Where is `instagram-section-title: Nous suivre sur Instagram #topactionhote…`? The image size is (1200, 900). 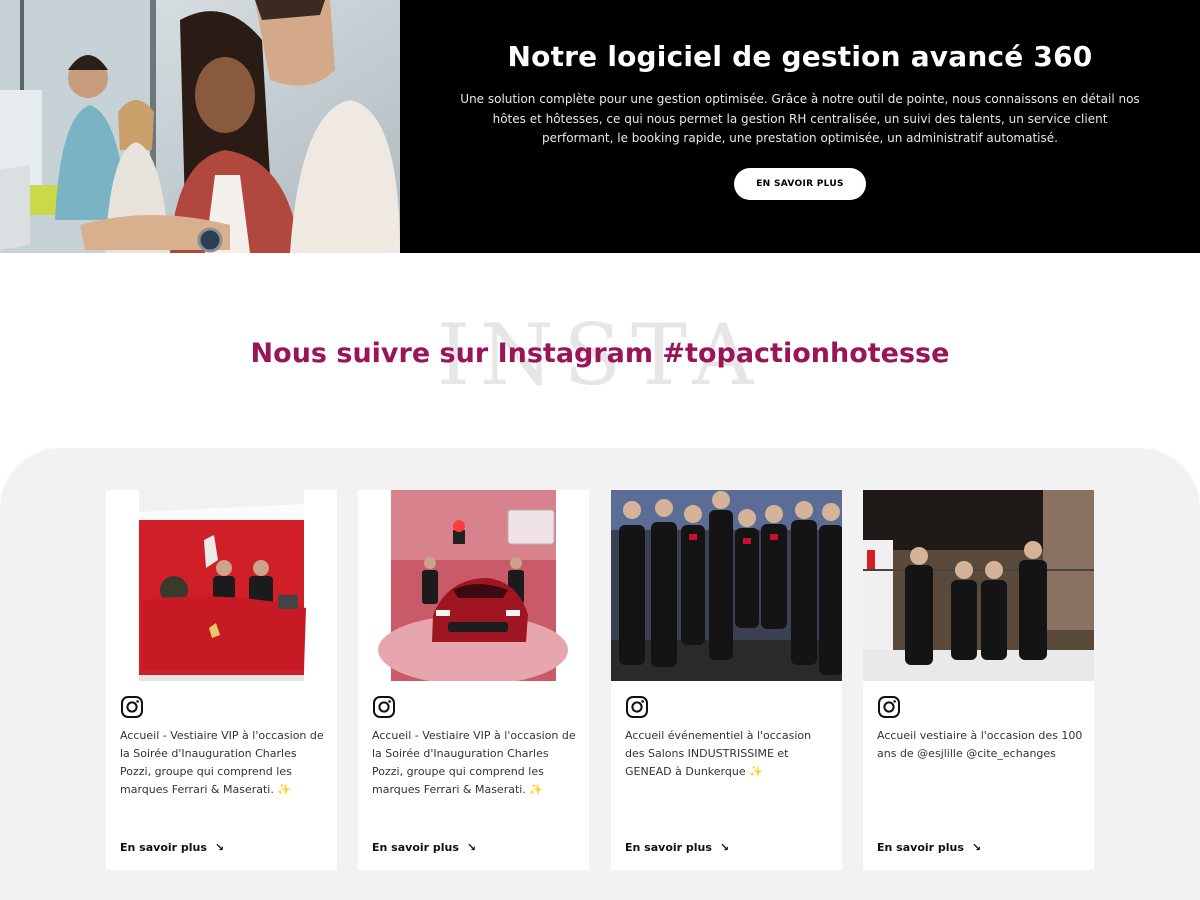
instagram-section-title: Nous suivre sur Instagram #topactionhote… is located at coordinates (600, 353).